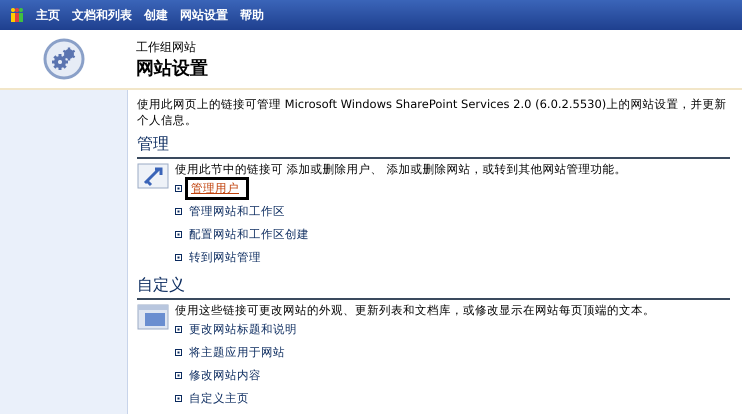  I want to click on section-description: 使用这些链接可更改网站的外观、更新列表和文档库，或修改显示在网站每页顶端的文本。, so click(415, 310).